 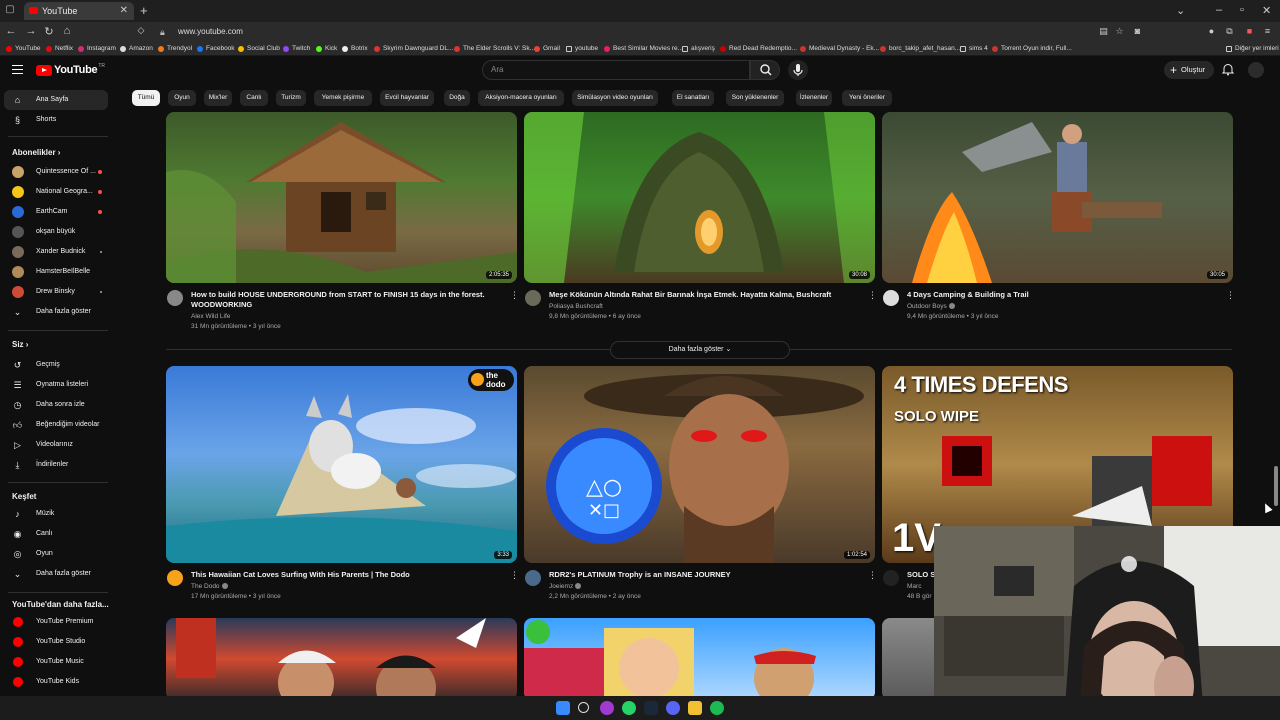 What do you see at coordinates (607, 708) in the screenshot?
I see `browser-app-icon` at bounding box center [607, 708].